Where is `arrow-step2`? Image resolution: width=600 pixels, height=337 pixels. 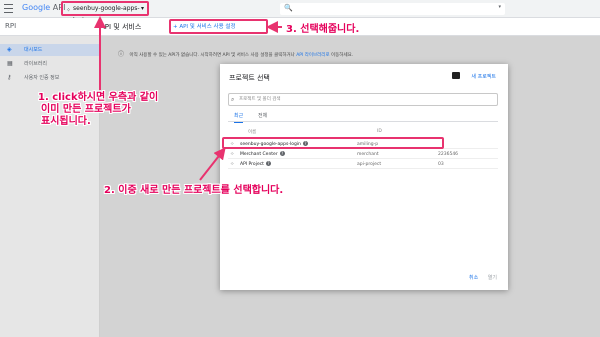 arrow-step2 is located at coordinates (212, 164).